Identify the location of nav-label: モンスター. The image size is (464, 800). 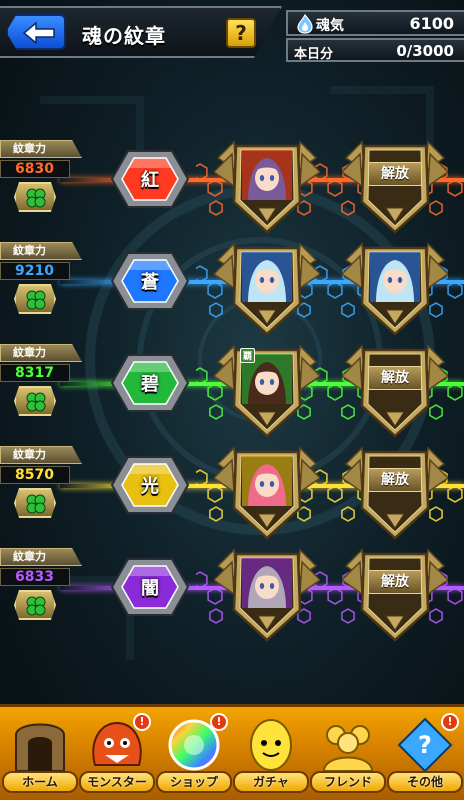
(117, 782).